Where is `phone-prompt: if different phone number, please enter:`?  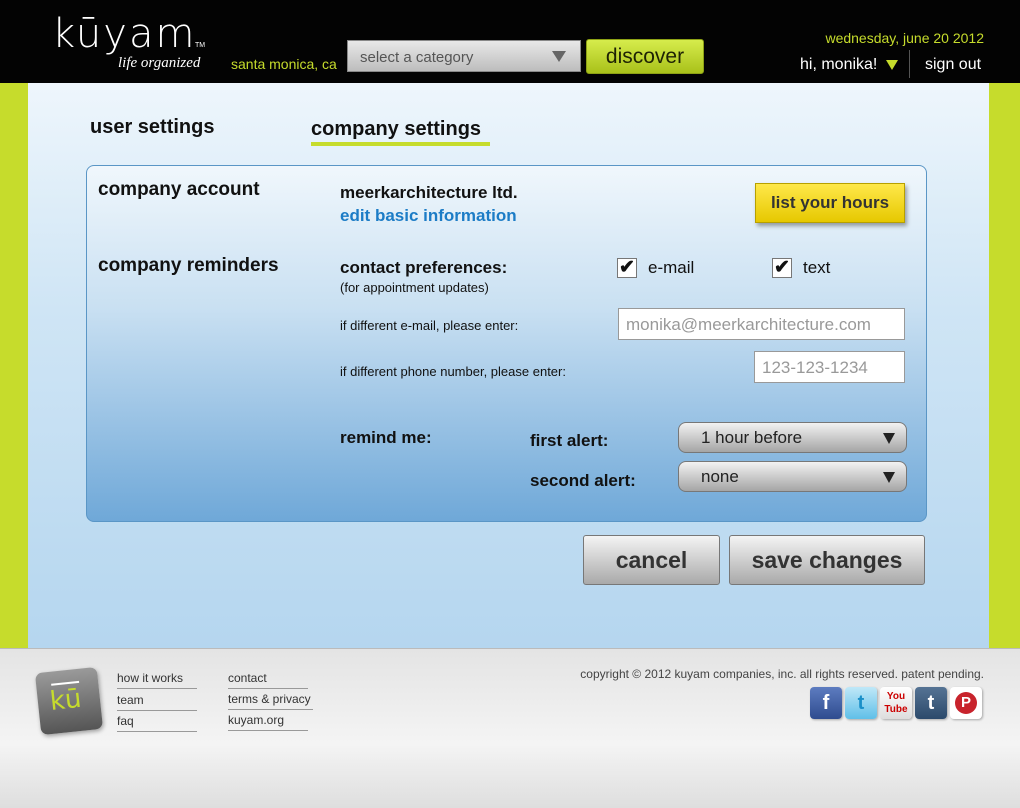
phone-prompt: if different phone number, please enter: is located at coordinates (453, 371).